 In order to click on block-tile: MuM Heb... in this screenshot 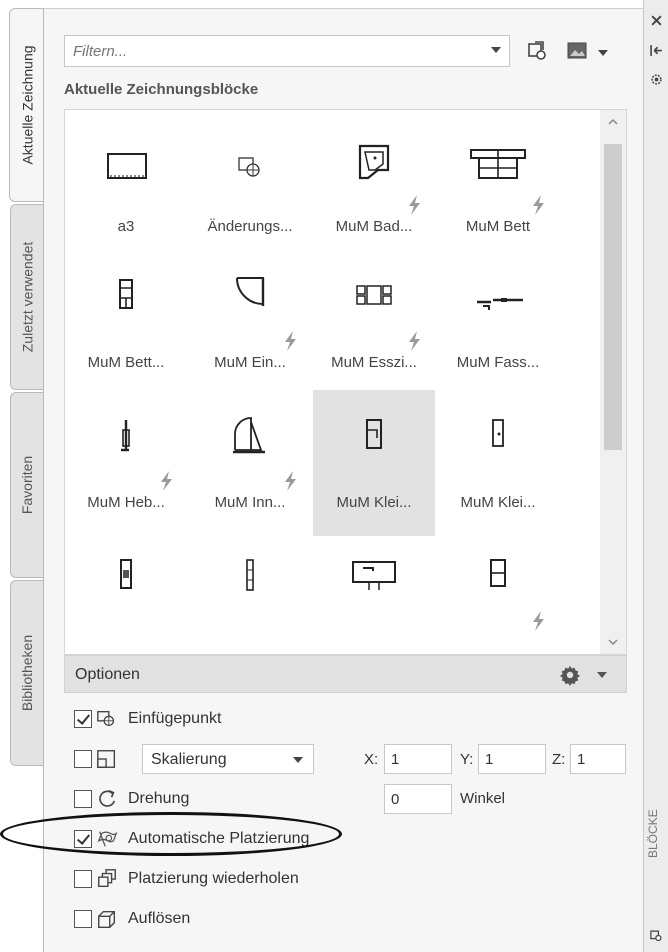, I will do `click(126, 463)`.